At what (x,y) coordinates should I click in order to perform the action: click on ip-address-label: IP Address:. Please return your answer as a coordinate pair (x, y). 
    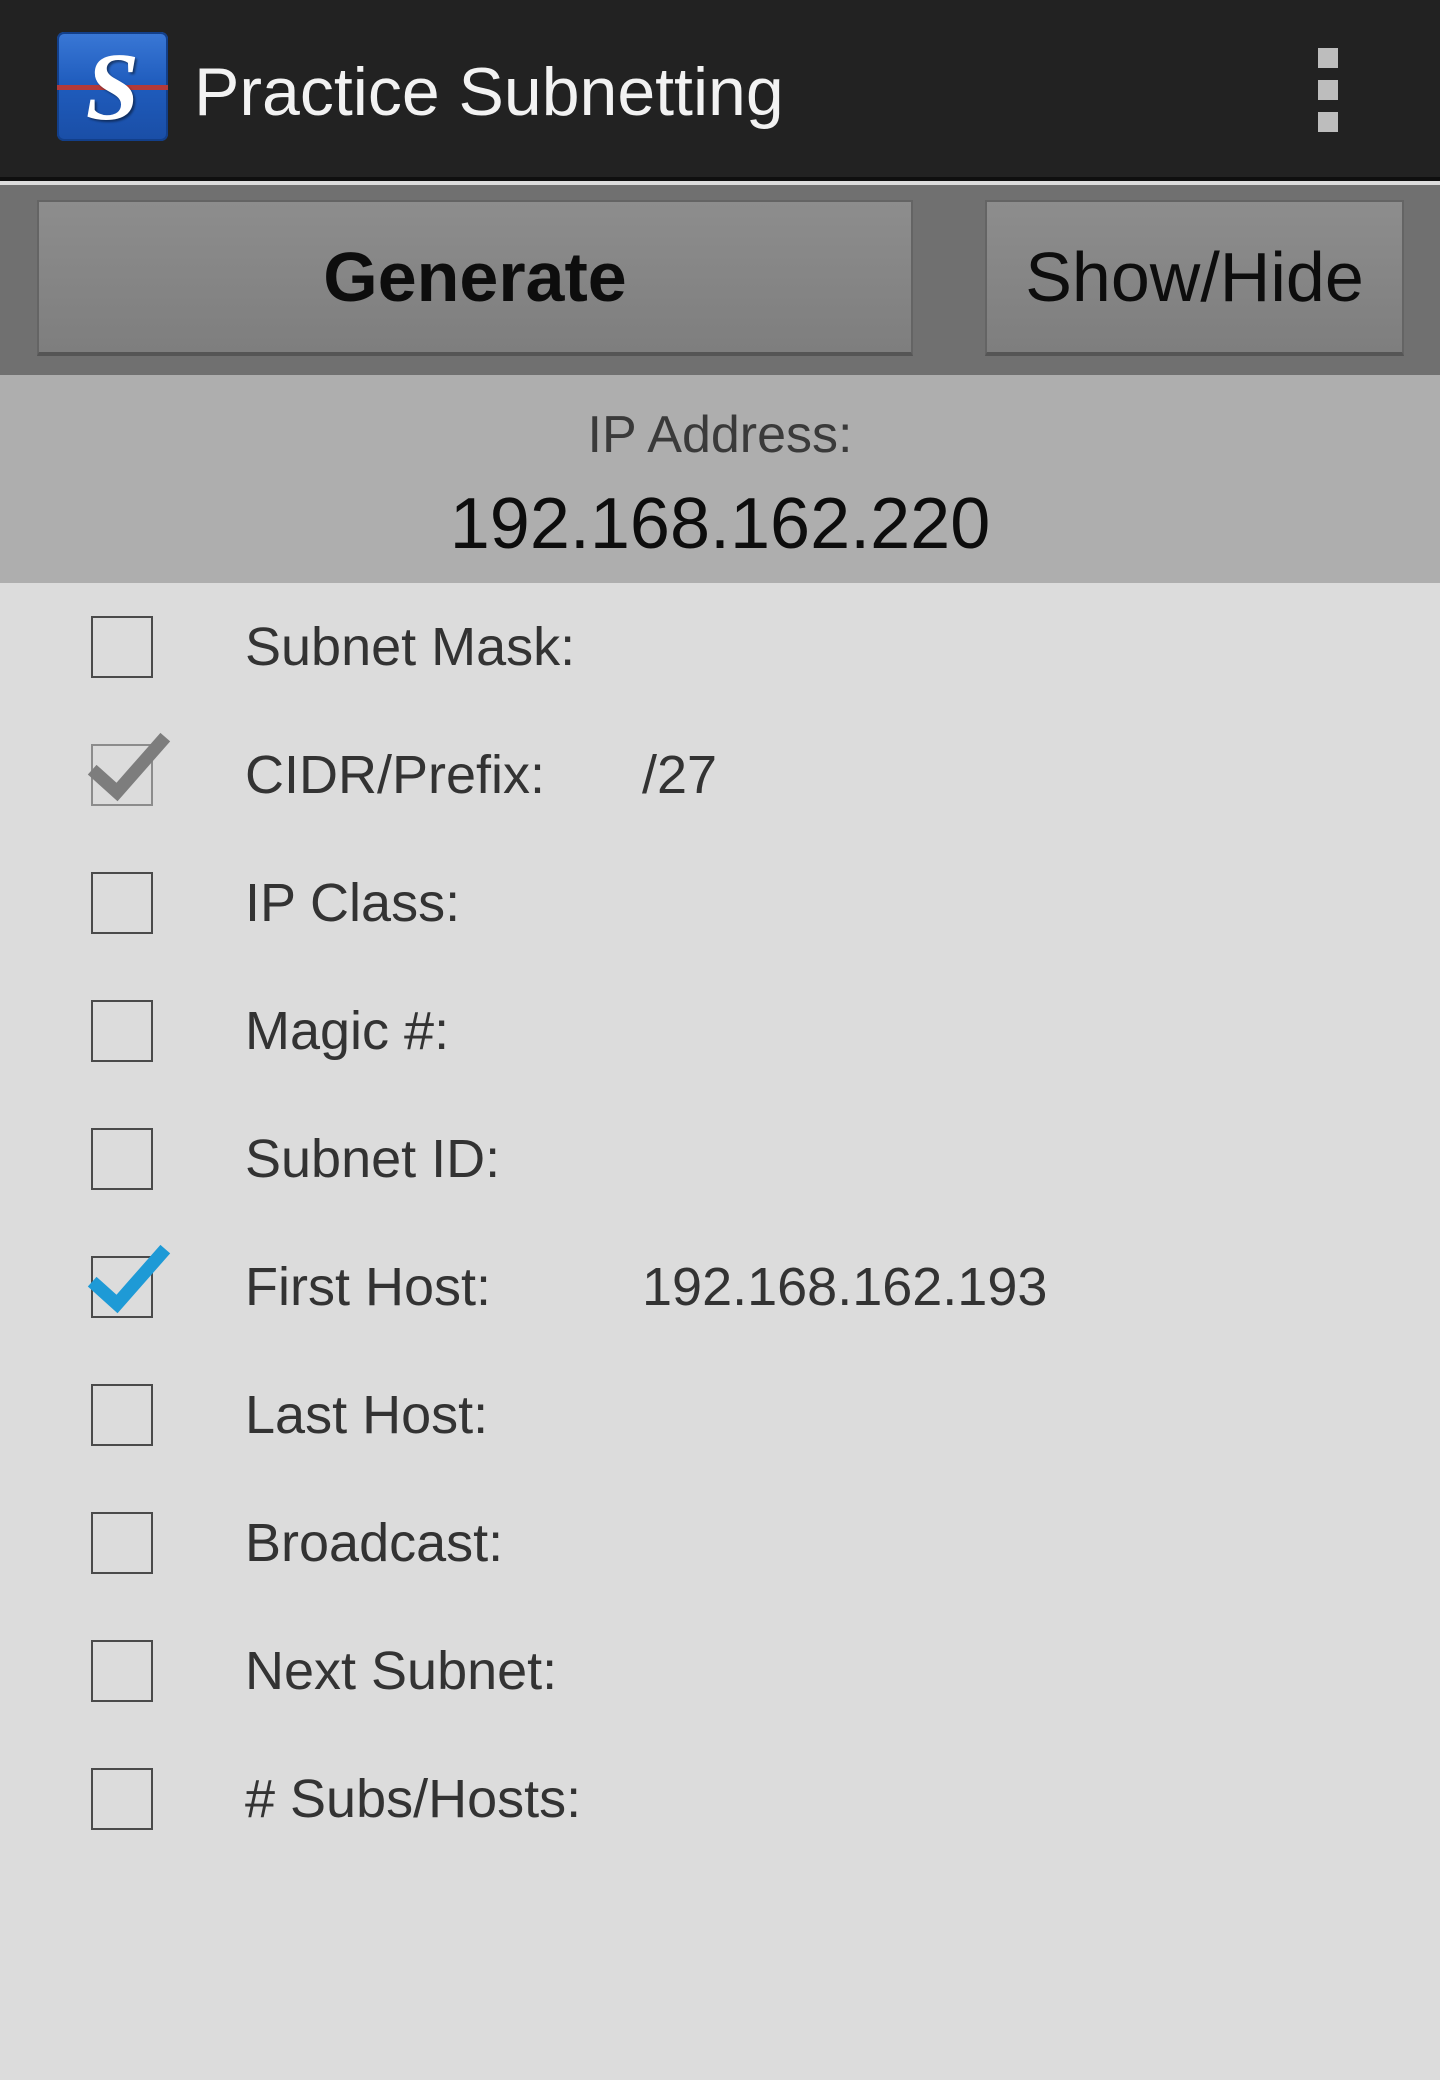
    Looking at the image, I should click on (720, 435).